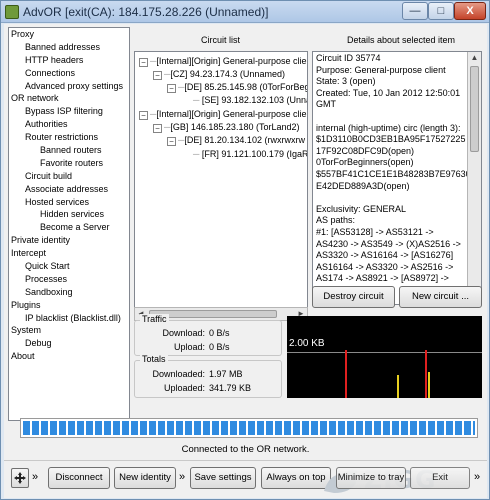  Describe the element at coordinates (69, 86) in the screenshot. I see `nav-item: Advanced proxy settings` at that location.